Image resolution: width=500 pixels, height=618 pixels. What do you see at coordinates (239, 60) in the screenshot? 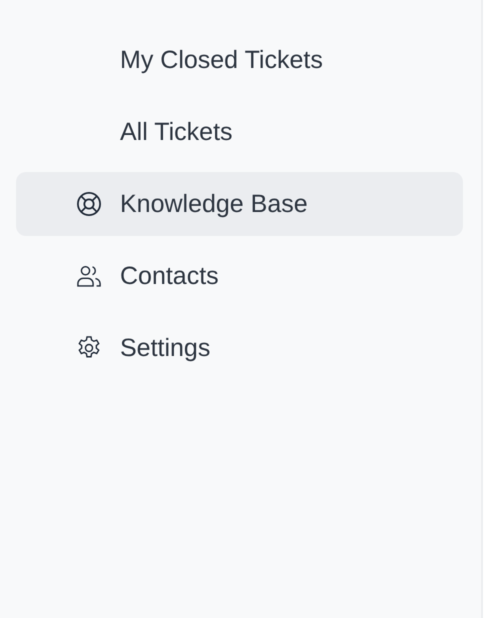
I see `sidebar-item: My Closed Tickets` at bounding box center [239, 60].